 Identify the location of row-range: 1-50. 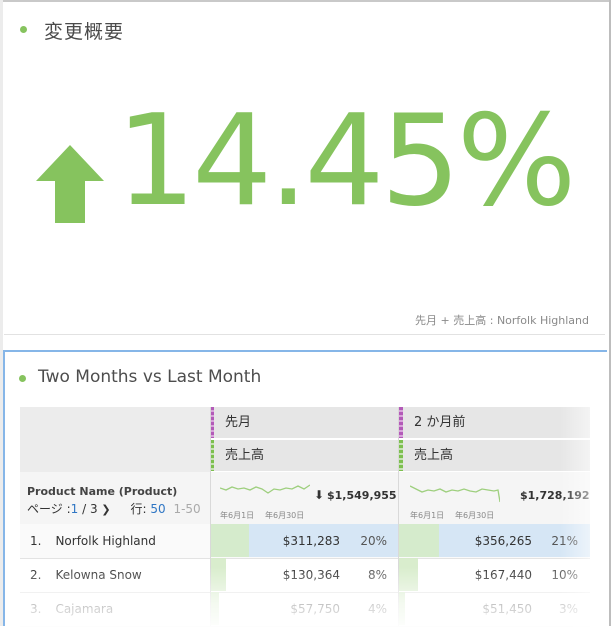
(187, 509).